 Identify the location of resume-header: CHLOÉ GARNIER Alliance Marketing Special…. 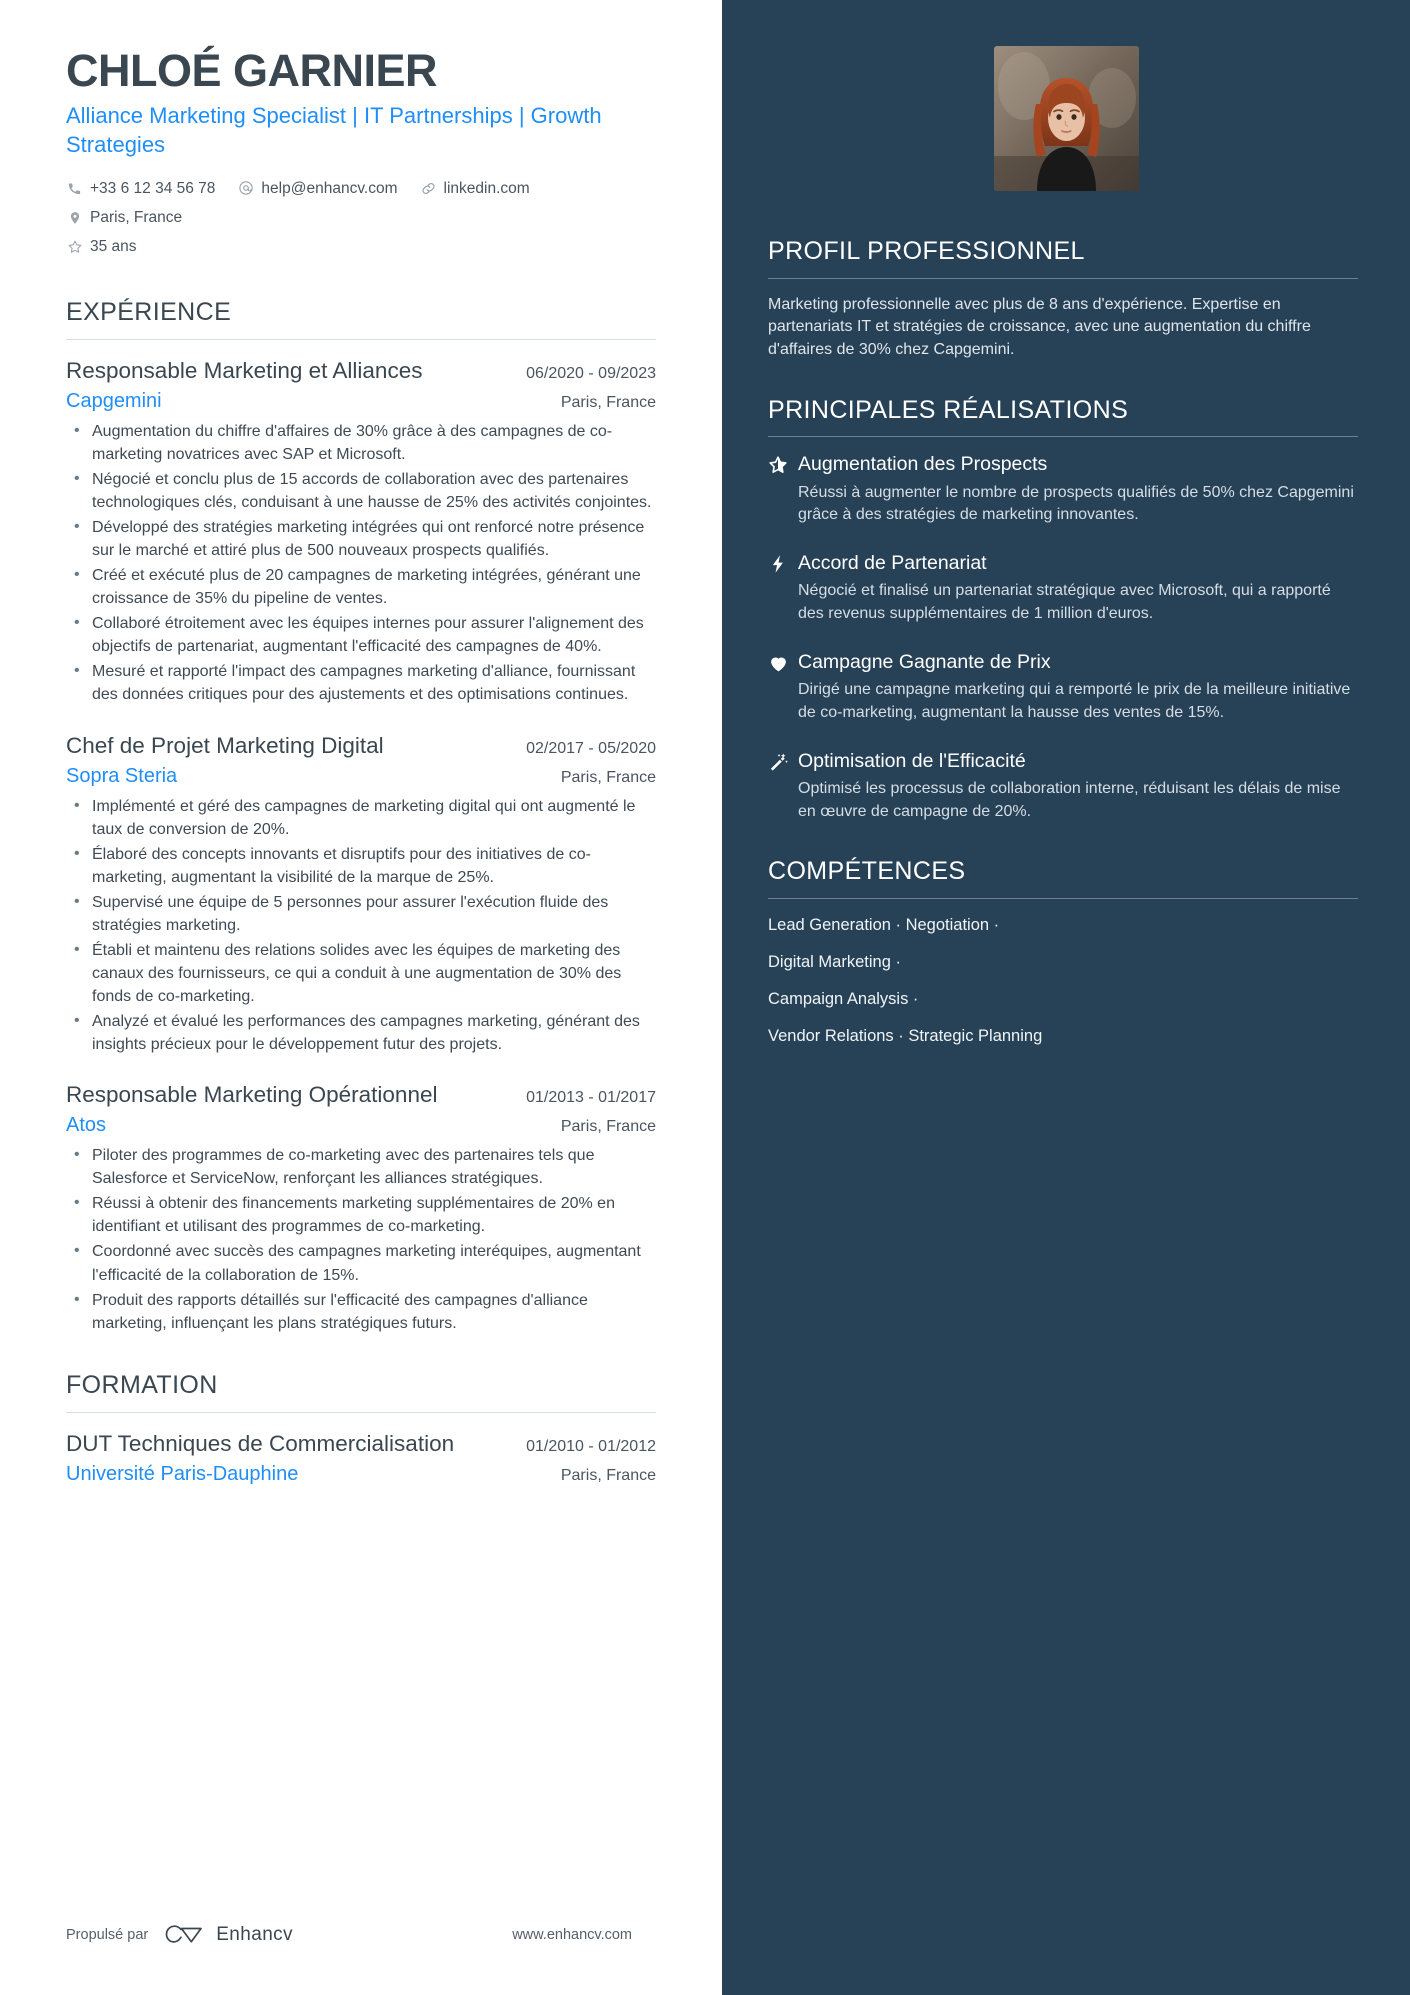
(361, 153).